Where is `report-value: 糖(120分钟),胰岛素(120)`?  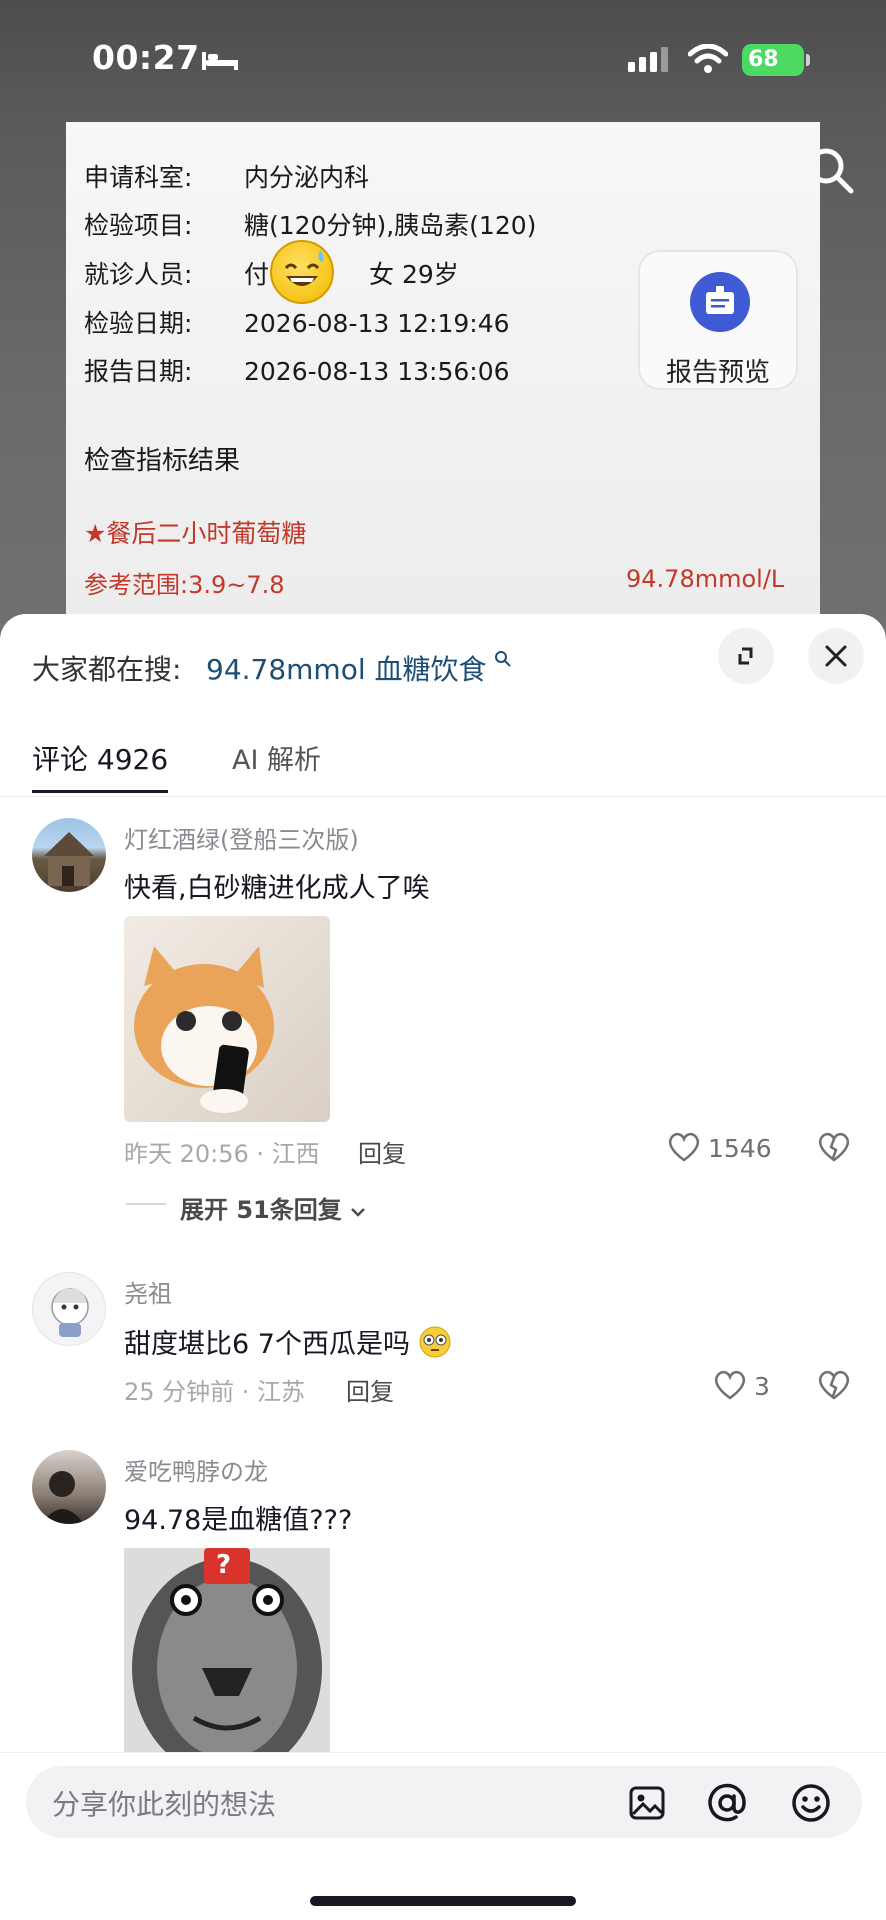 report-value: 糖(120分钟),胰岛素(120) is located at coordinates (390, 225).